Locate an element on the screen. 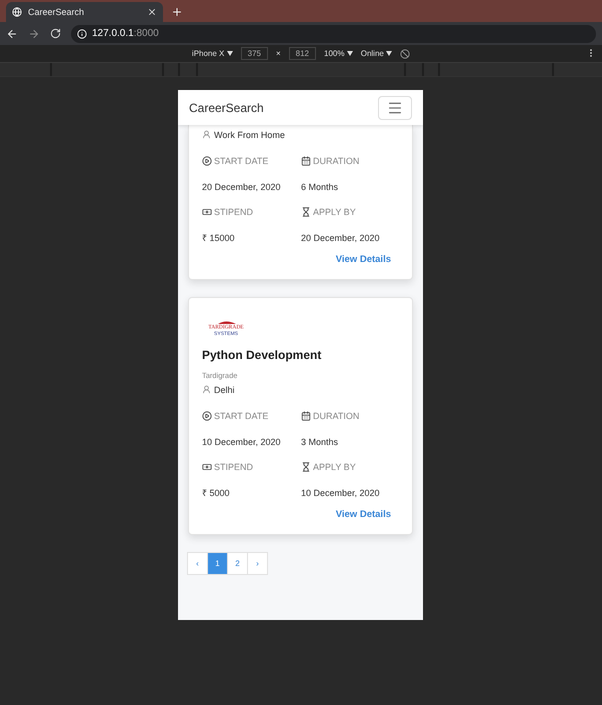 Image resolution: width=602 pixels, height=705 pixels. browser-tab: CareerSearch is located at coordinates (84, 12).